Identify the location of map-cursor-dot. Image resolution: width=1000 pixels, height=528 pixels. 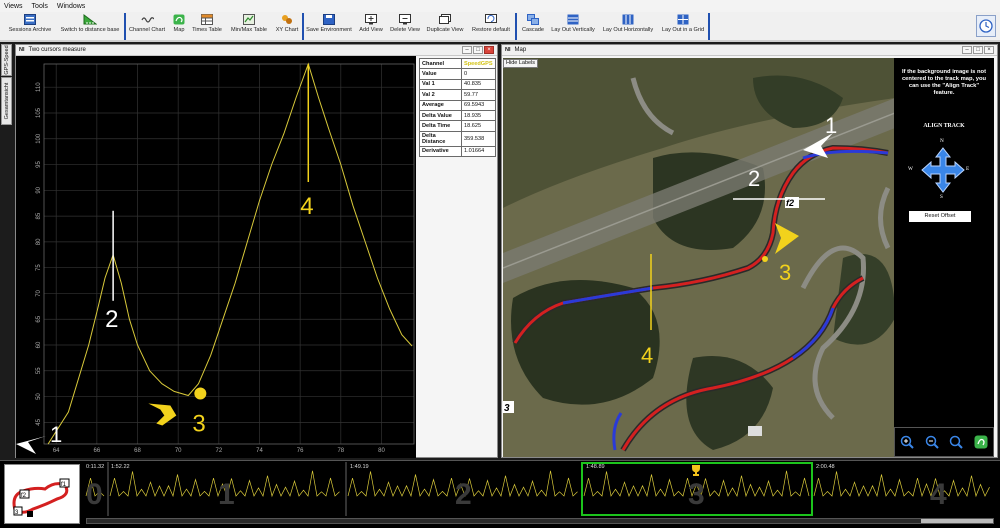
(765, 259).